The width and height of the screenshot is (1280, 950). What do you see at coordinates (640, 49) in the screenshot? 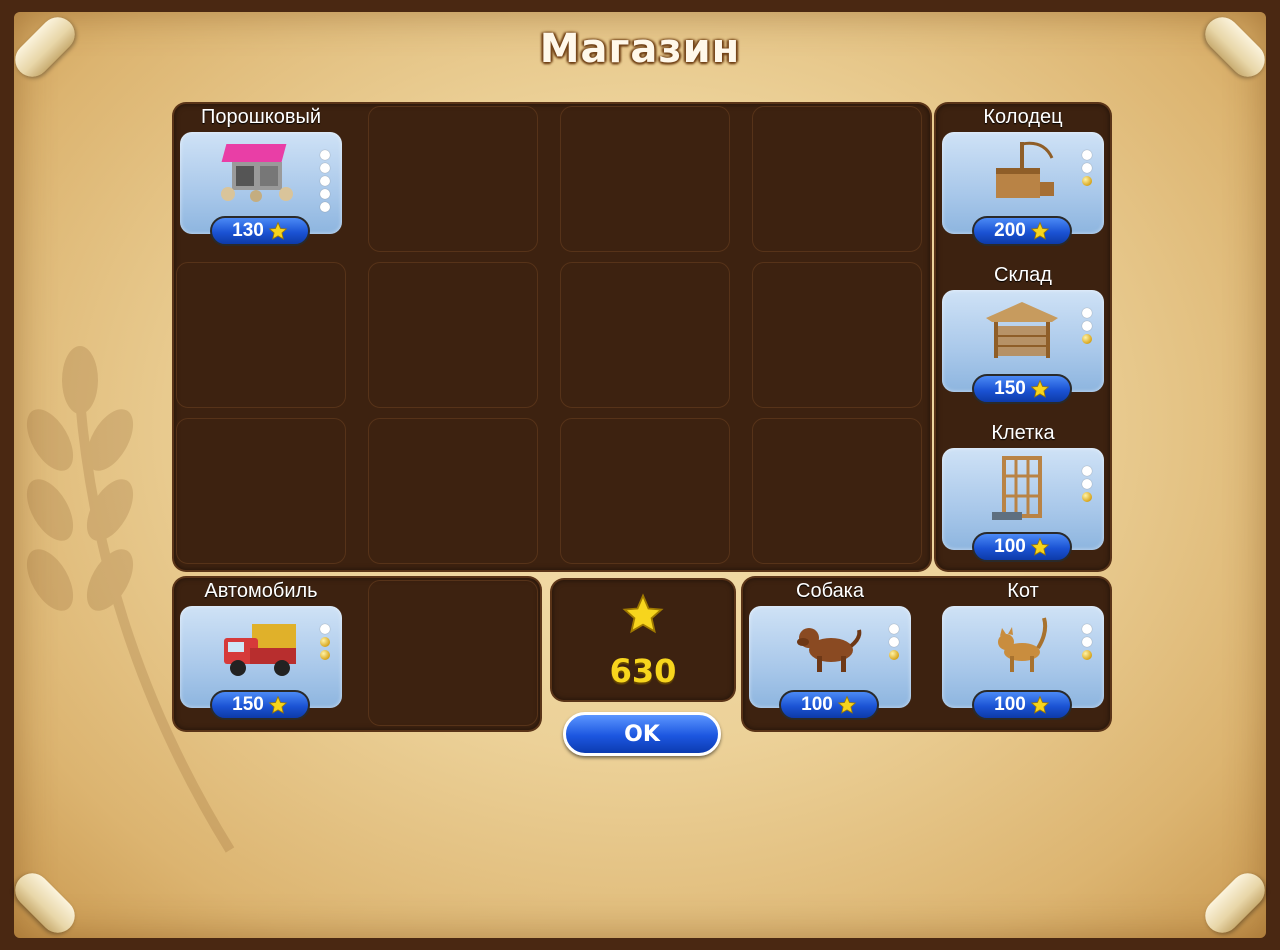
I see `page-title: Магазин` at bounding box center [640, 49].